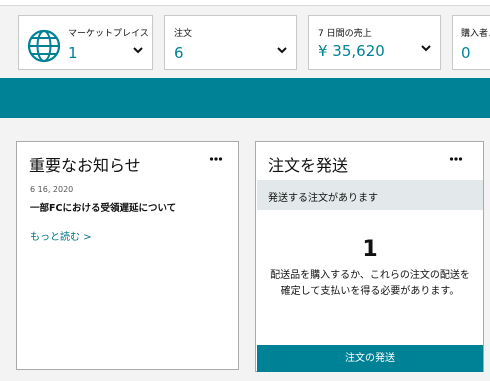  What do you see at coordinates (345, 34) in the screenshot?
I see `sales-label: 7 日間の売上` at bounding box center [345, 34].